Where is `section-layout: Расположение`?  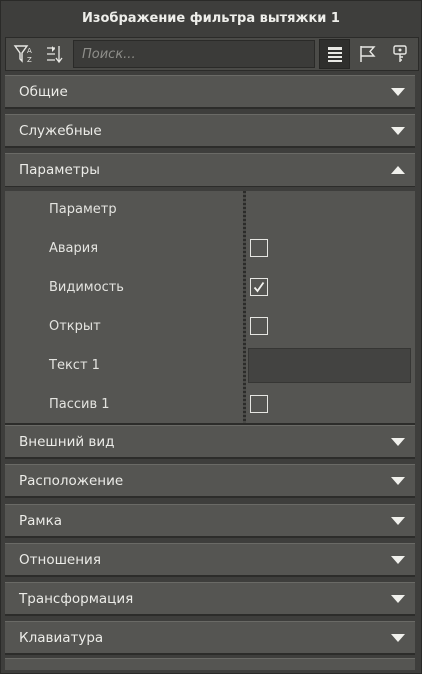
section-layout: Расположение is located at coordinates (210, 481).